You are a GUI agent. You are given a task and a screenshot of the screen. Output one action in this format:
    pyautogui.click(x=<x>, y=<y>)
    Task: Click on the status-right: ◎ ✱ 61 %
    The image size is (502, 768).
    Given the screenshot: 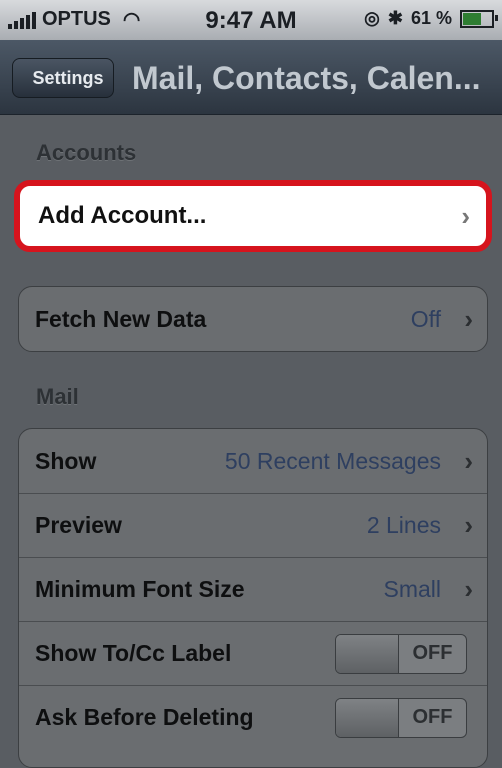 What is the action you would take?
    pyautogui.click(x=431, y=18)
    